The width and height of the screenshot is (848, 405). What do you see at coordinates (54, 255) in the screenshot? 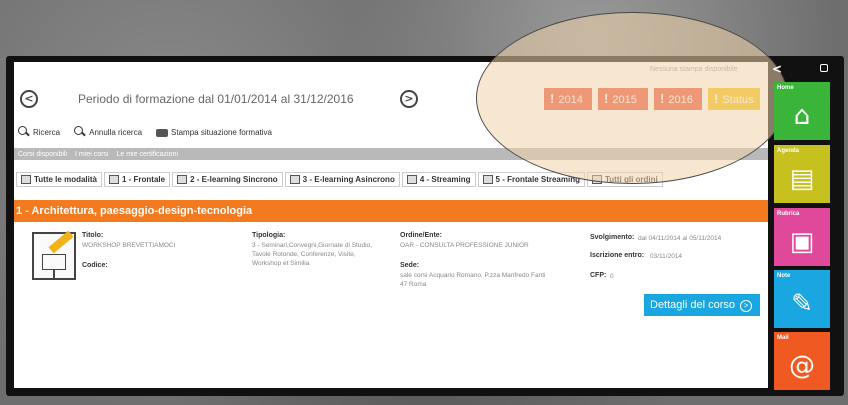
I see `workshop-easel-icon` at bounding box center [54, 255].